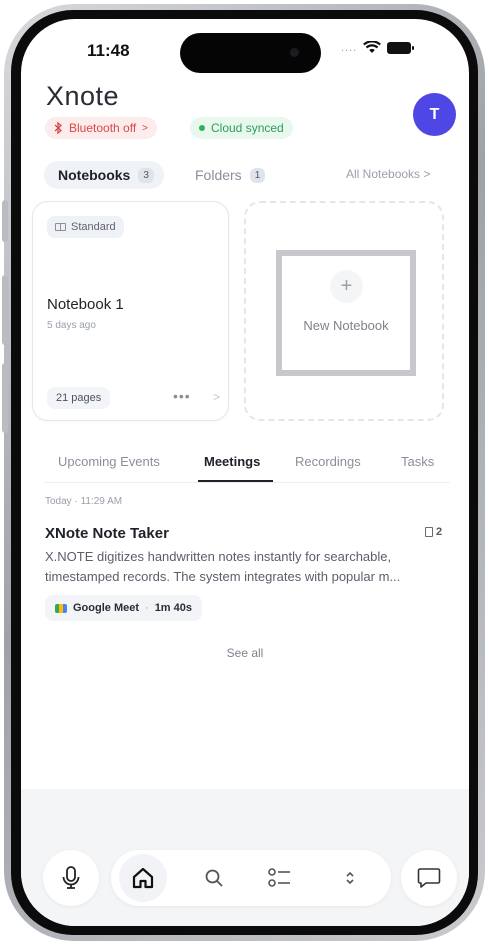 The image size is (489, 945). What do you see at coordinates (94, 175) in the screenshot?
I see `tab-notebooks-label: Notebooks` at bounding box center [94, 175].